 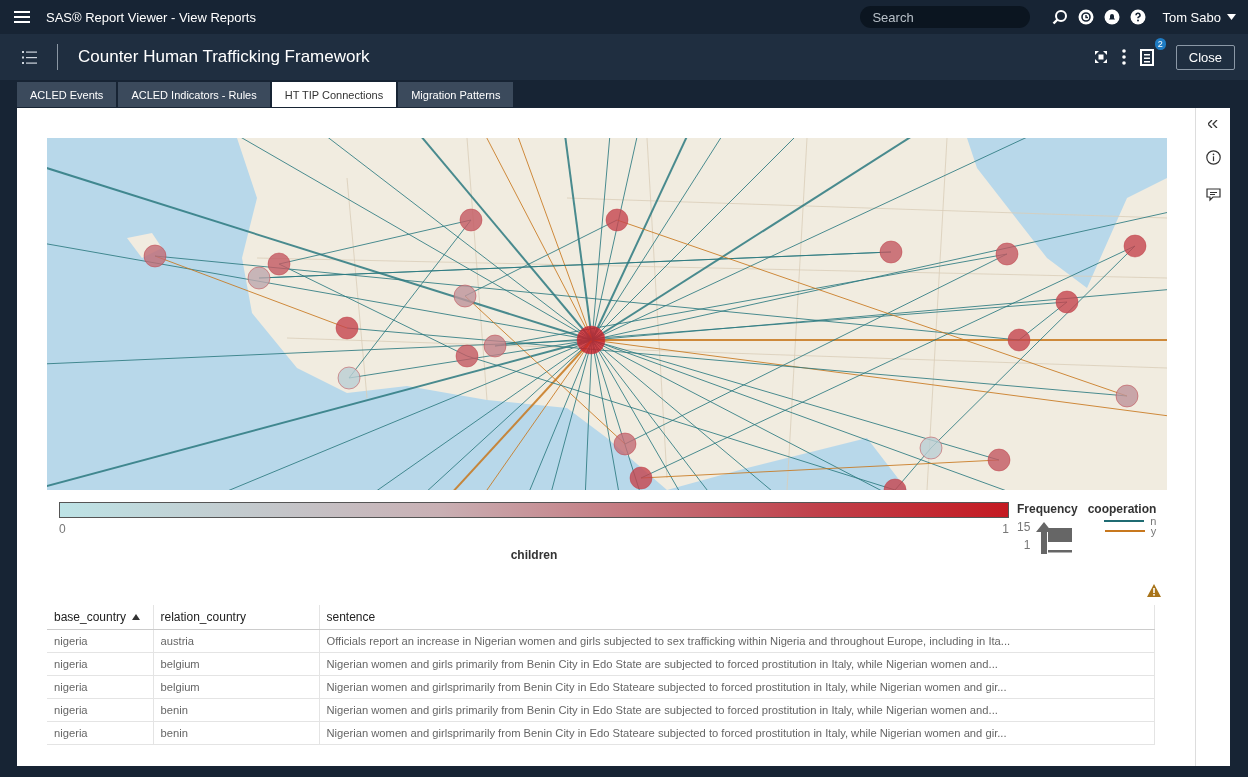 What do you see at coordinates (67, 94) in the screenshot?
I see `tab: ACLED Events` at bounding box center [67, 94].